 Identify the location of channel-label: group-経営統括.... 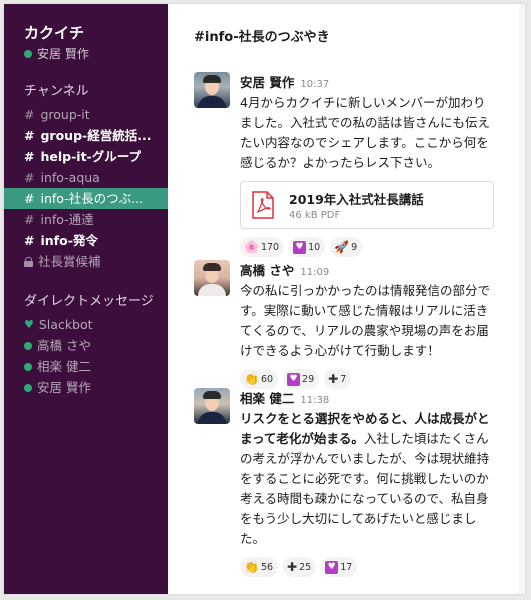
(96, 135).